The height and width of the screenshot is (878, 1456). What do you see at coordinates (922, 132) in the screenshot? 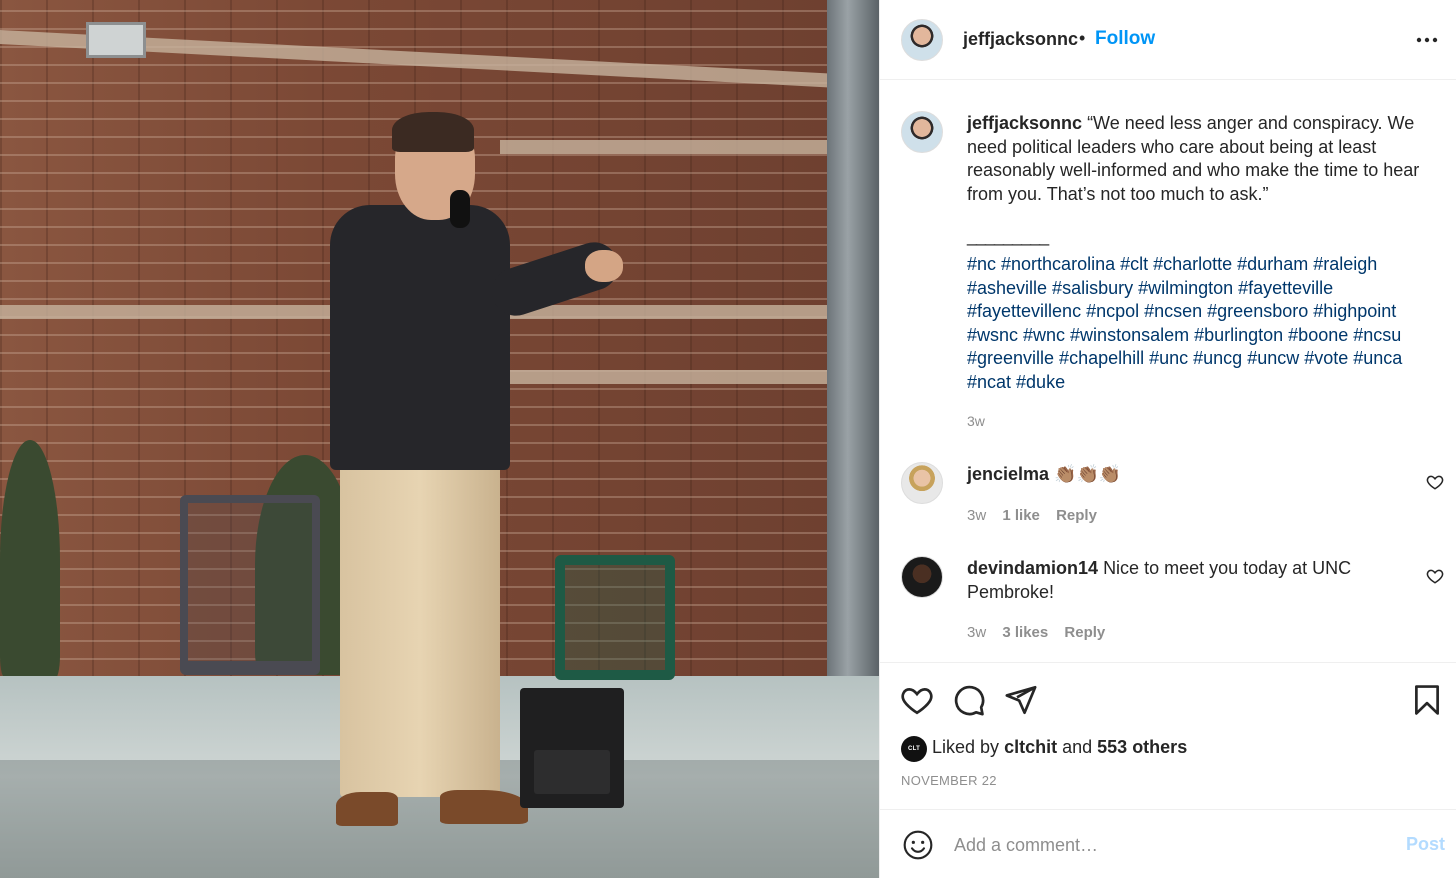
I see `caption-avatar` at bounding box center [922, 132].